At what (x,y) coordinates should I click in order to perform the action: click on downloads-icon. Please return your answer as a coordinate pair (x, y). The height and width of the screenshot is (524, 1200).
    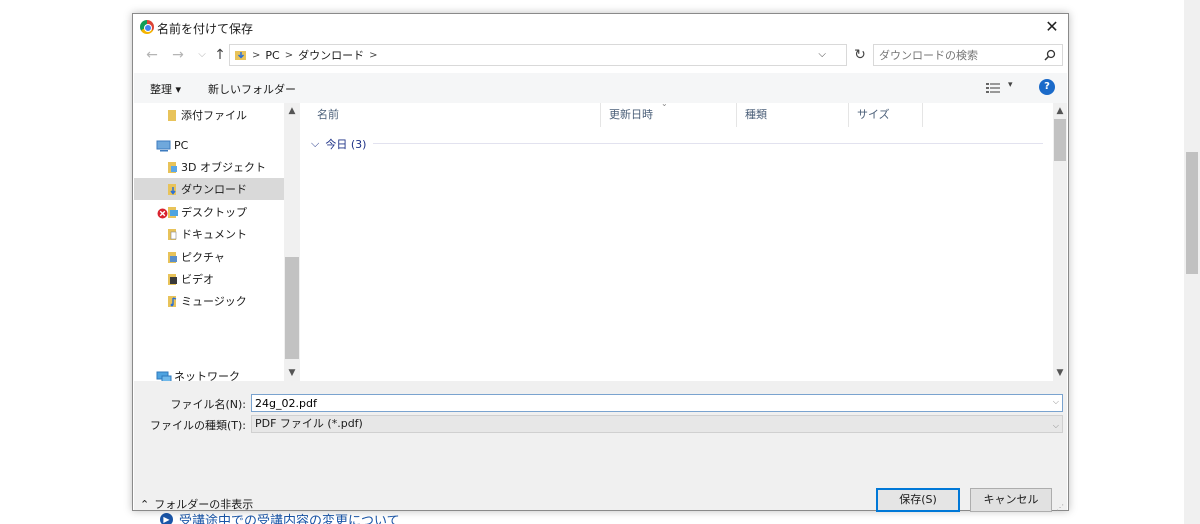
    Looking at the image, I should click on (172, 189).